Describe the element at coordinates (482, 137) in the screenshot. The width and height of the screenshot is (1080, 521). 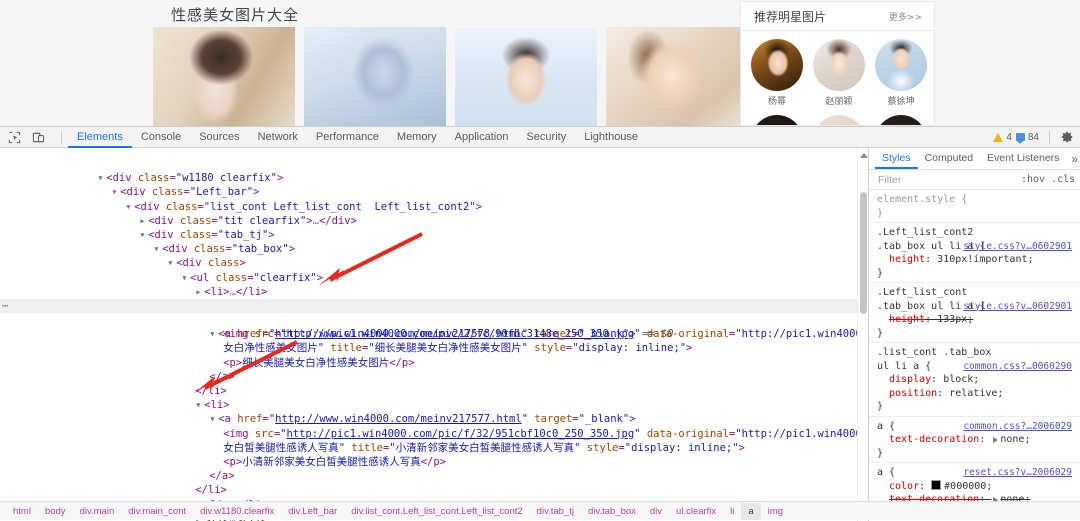
I see `tab-application: Application` at that location.